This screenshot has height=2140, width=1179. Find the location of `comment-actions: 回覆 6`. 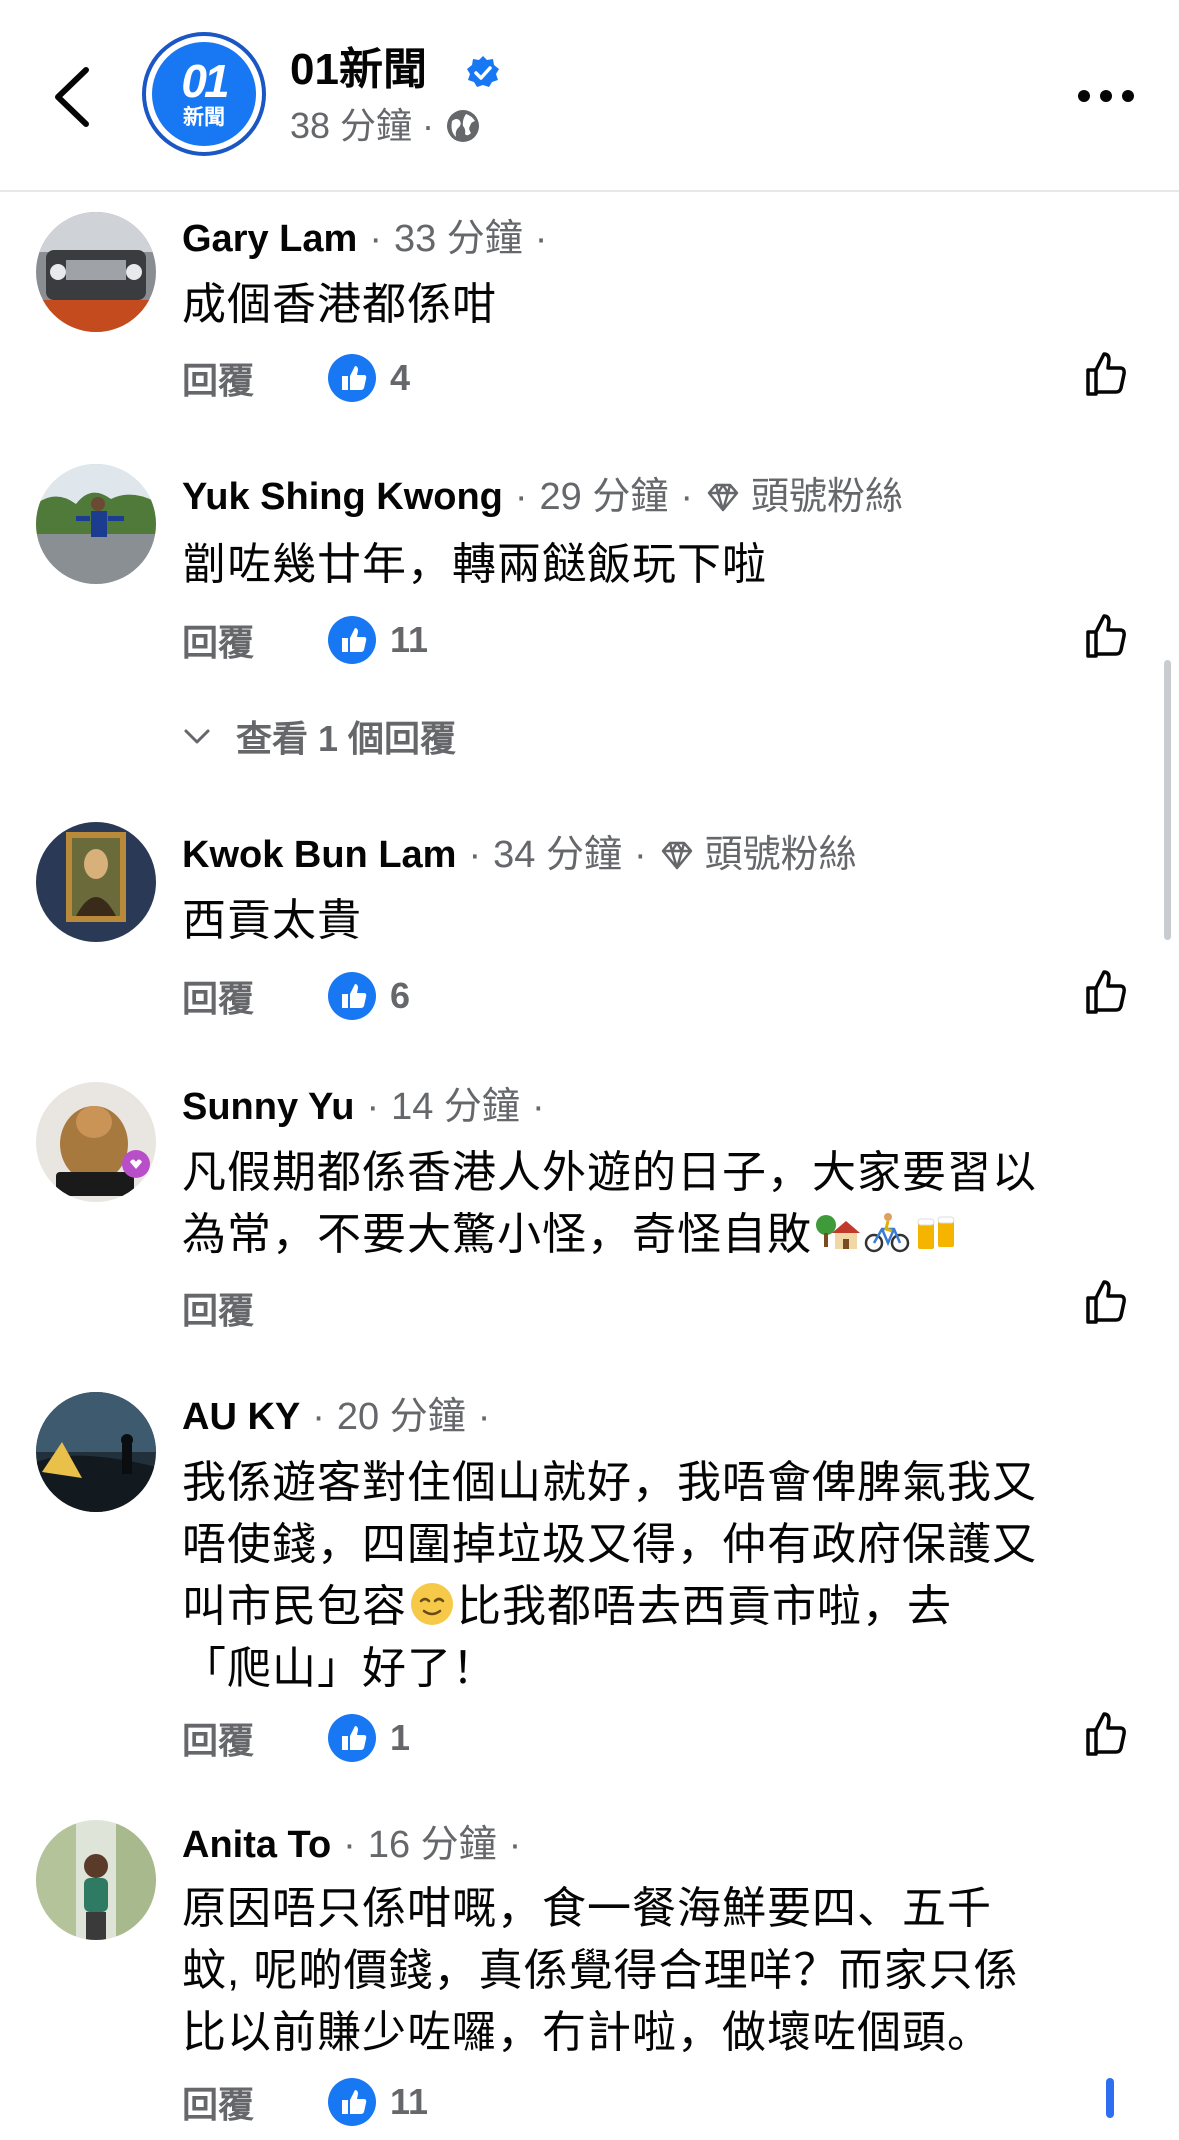

comment-actions: 回覆 6 is located at coordinates (296, 996).